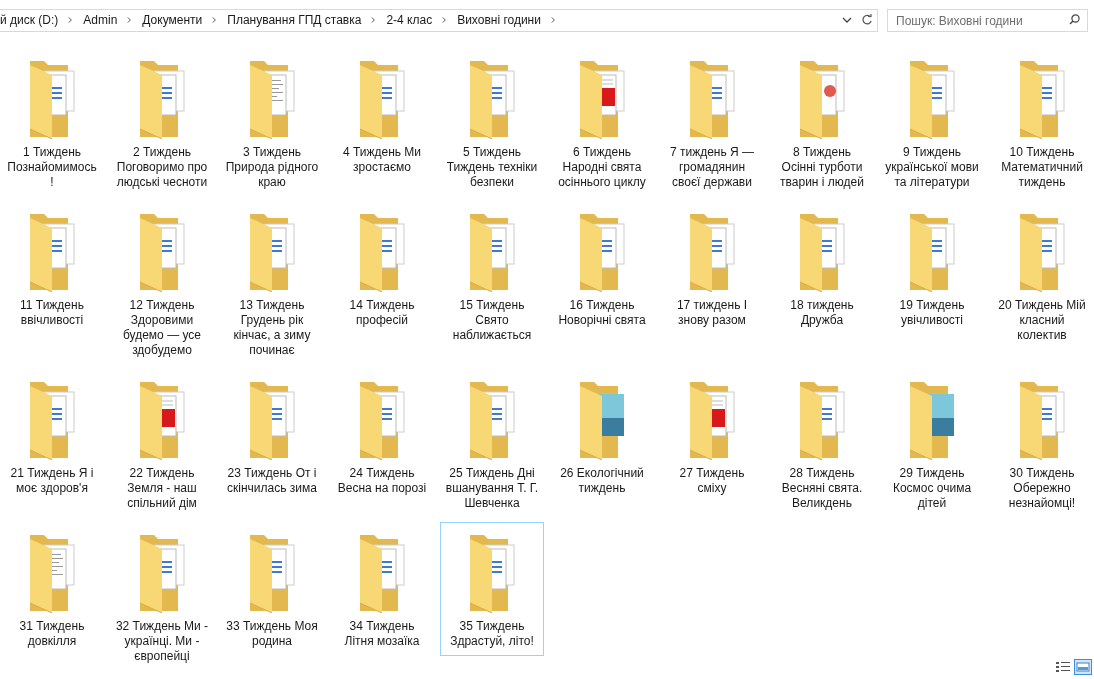  Describe the element at coordinates (382, 634) in the screenshot. I see `folder-name: 34 Тиждень Літня мозаїка` at that location.